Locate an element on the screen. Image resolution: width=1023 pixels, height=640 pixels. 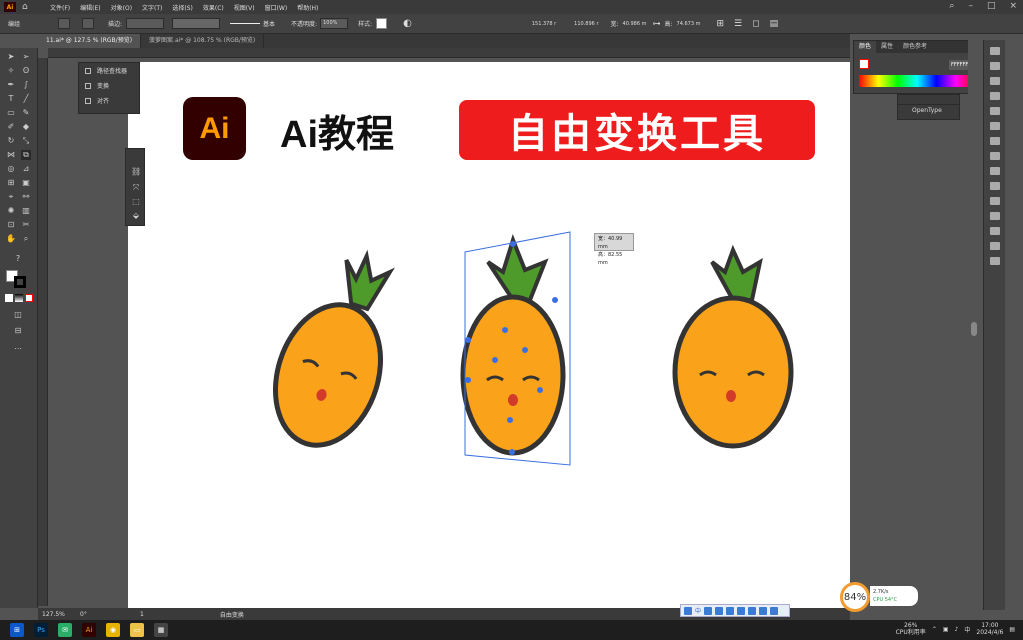
opentype-label: OpenType is located at coordinates (928, 110).